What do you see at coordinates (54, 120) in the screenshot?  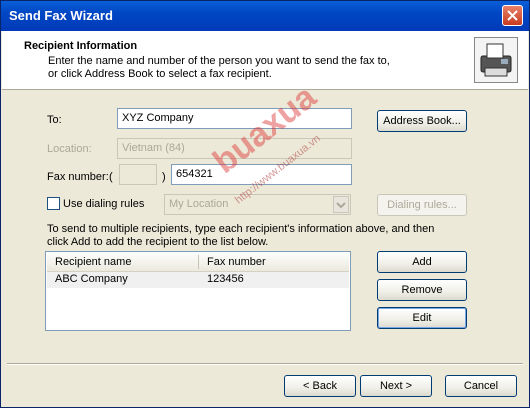 I see `to-label: To:` at bounding box center [54, 120].